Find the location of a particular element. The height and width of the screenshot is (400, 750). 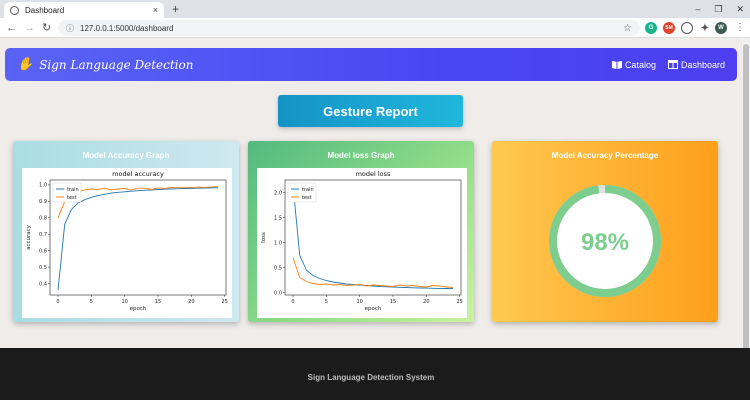

y-tick-label: 0.4 is located at coordinates (43, 284).